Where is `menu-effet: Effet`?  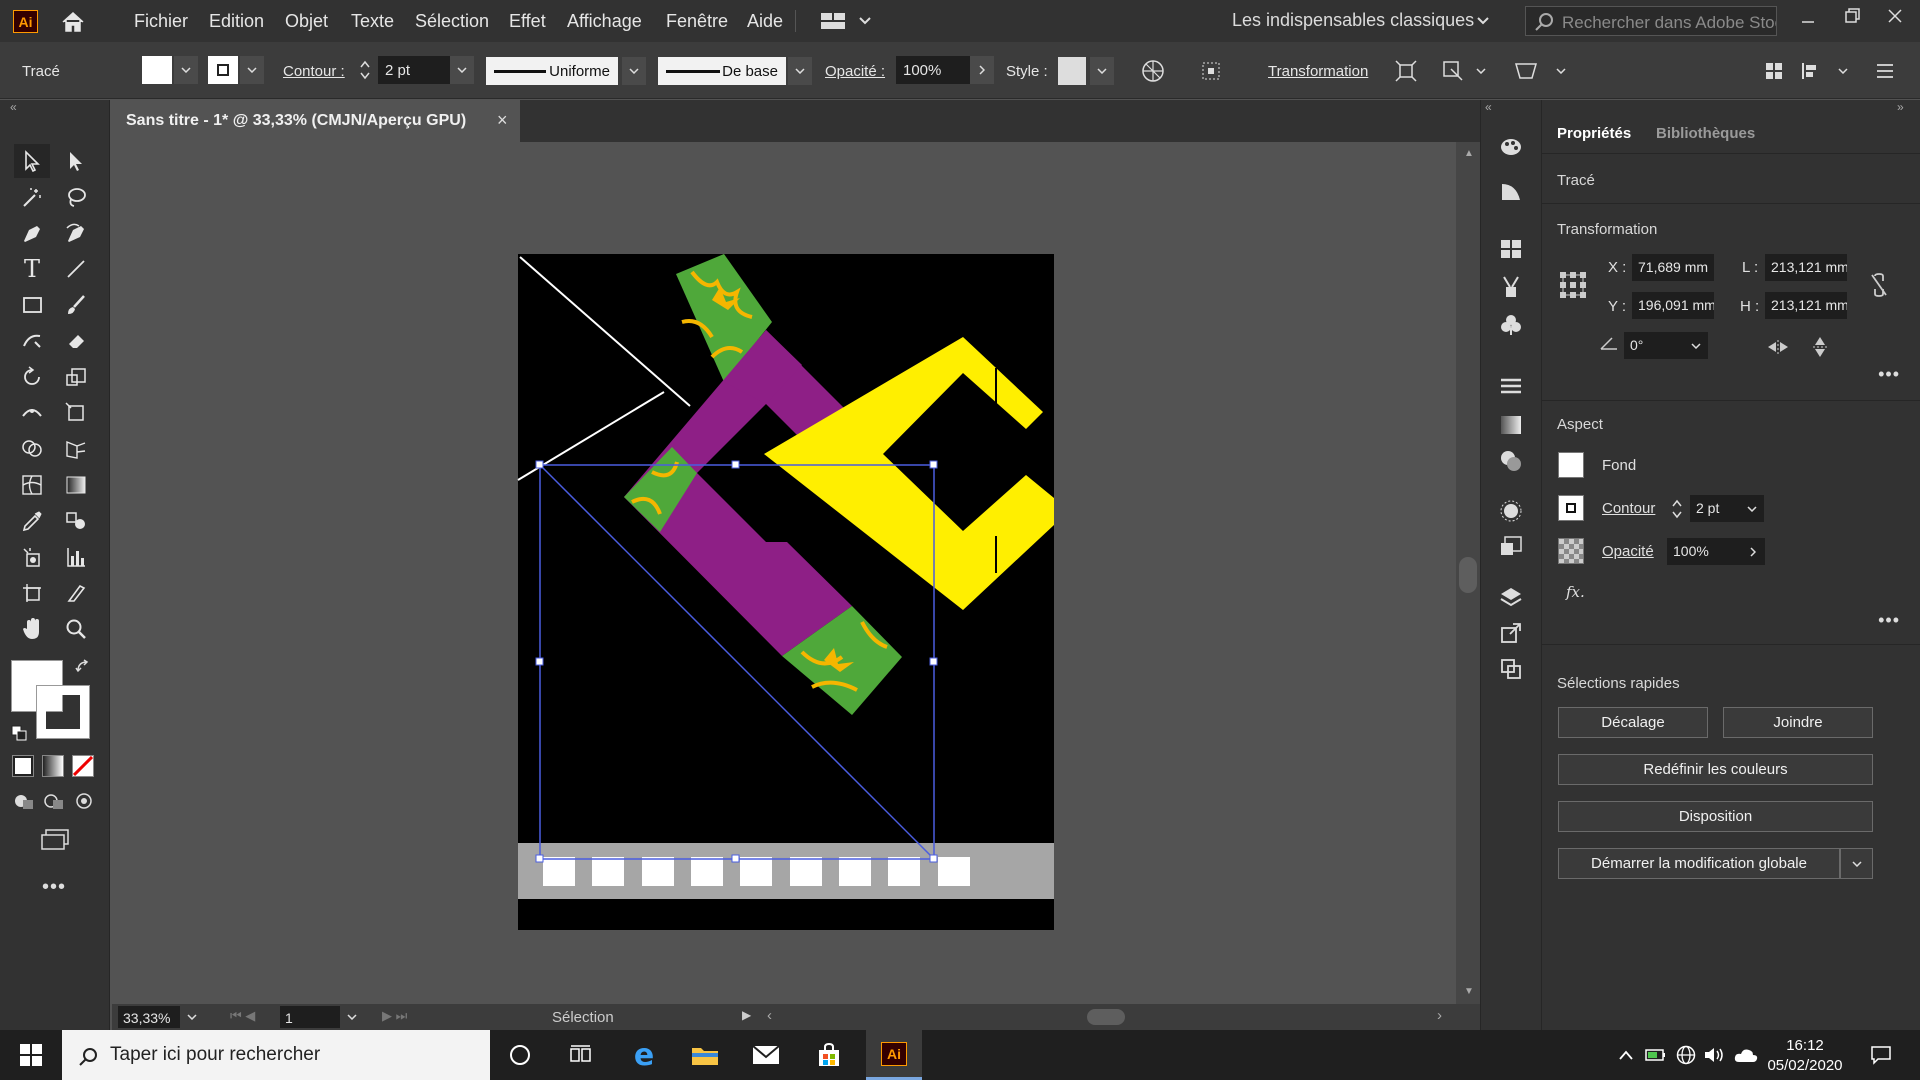
menu-effet: Effet is located at coordinates (527, 21).